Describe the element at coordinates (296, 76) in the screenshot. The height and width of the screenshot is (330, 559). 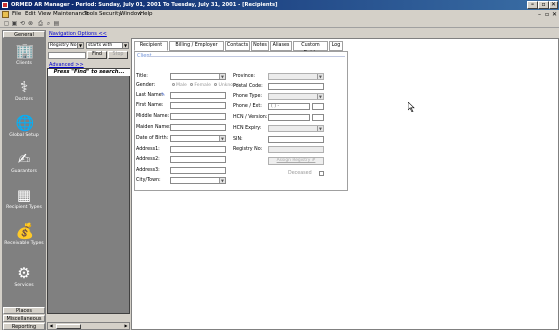
I see `province-select: ▼` at that location.